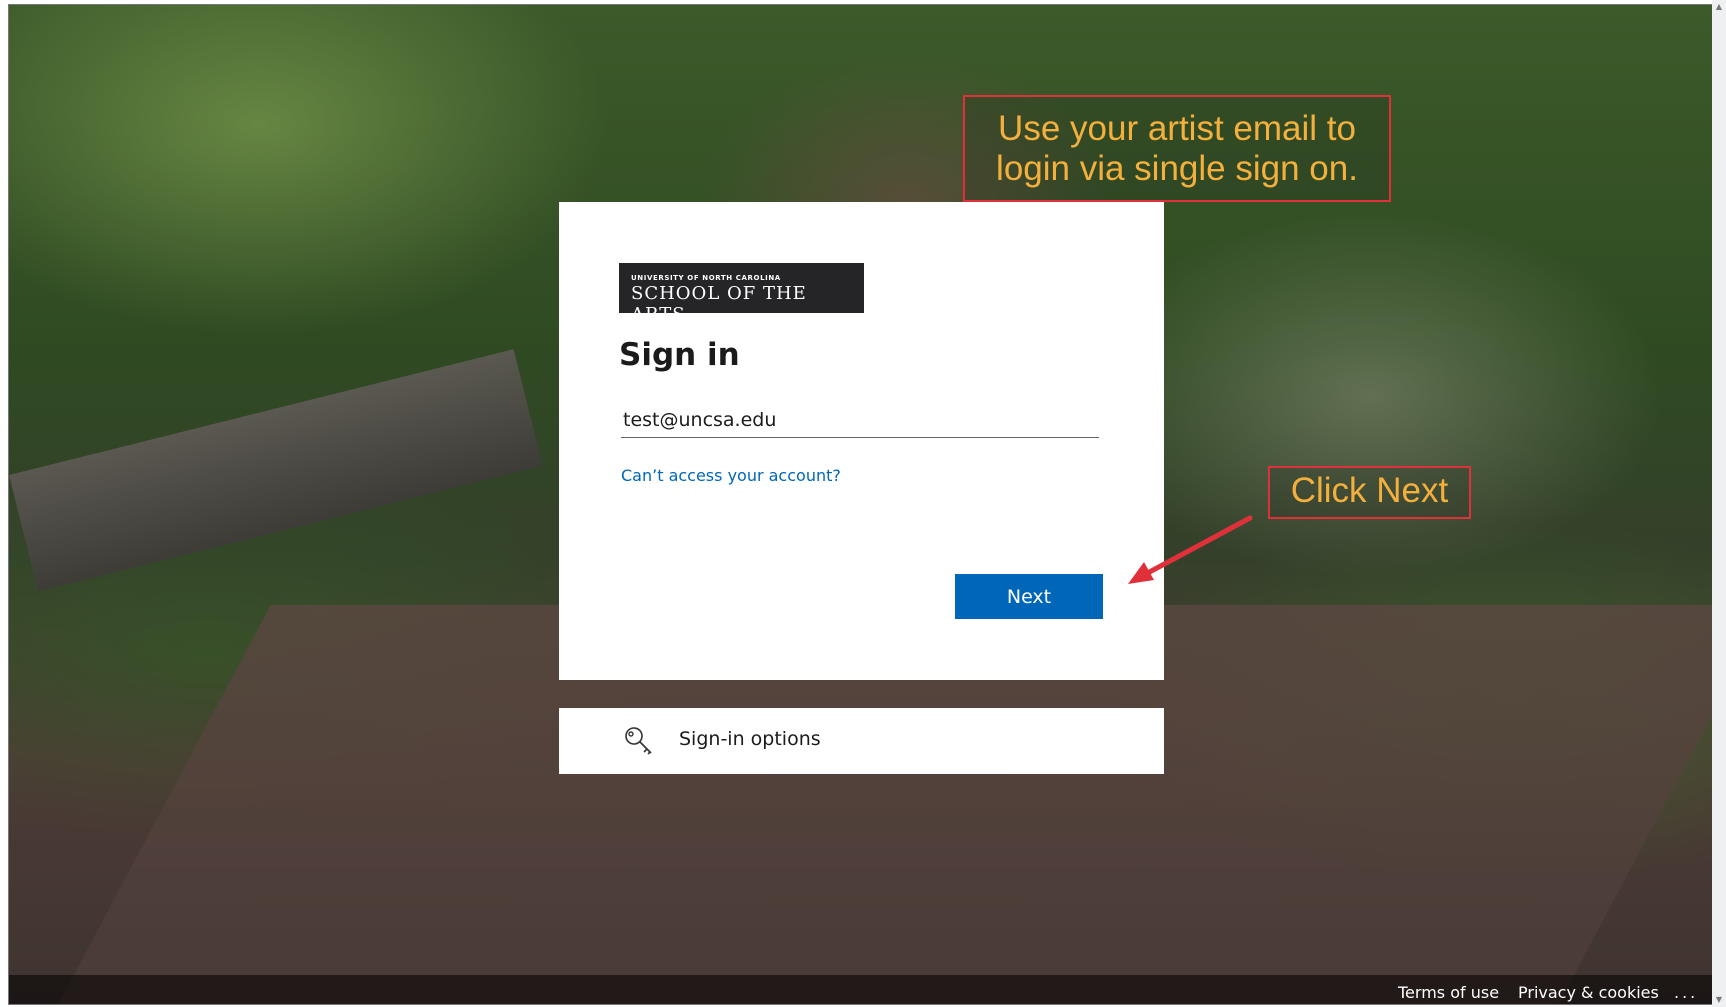 The image size is (1726, 1007). Describe the element at coordinates (861, 741) in the screenshot. I see `sign-in-options-button: Sign-in options` at that location.